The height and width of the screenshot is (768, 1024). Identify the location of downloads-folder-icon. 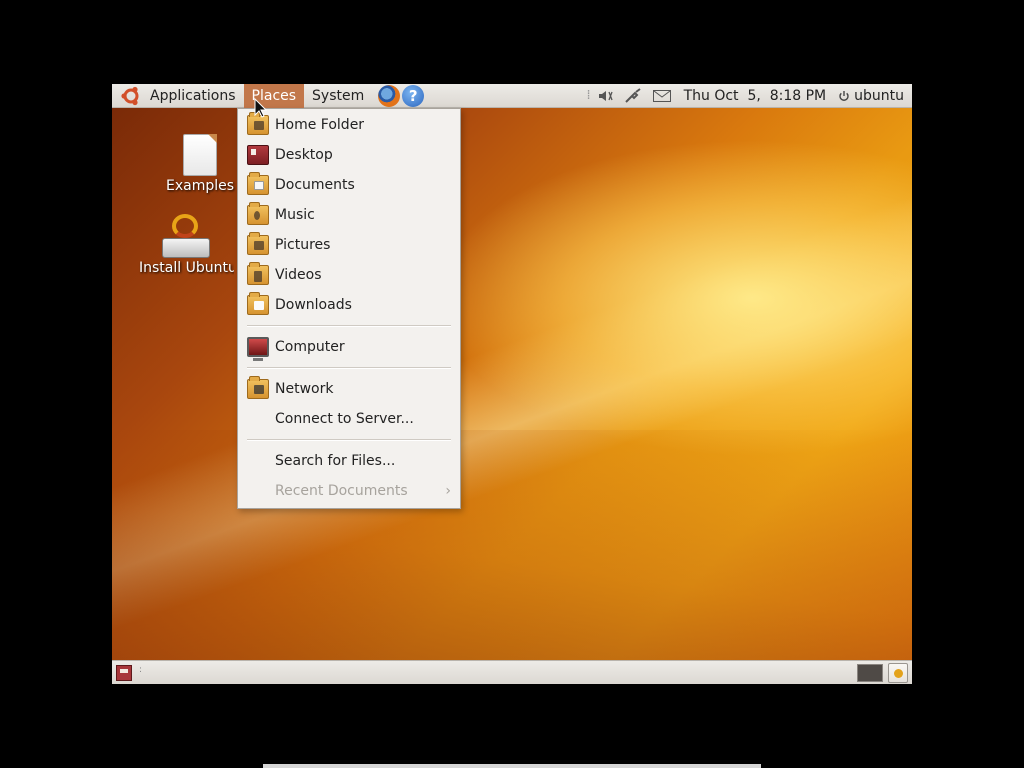
(258, 303).